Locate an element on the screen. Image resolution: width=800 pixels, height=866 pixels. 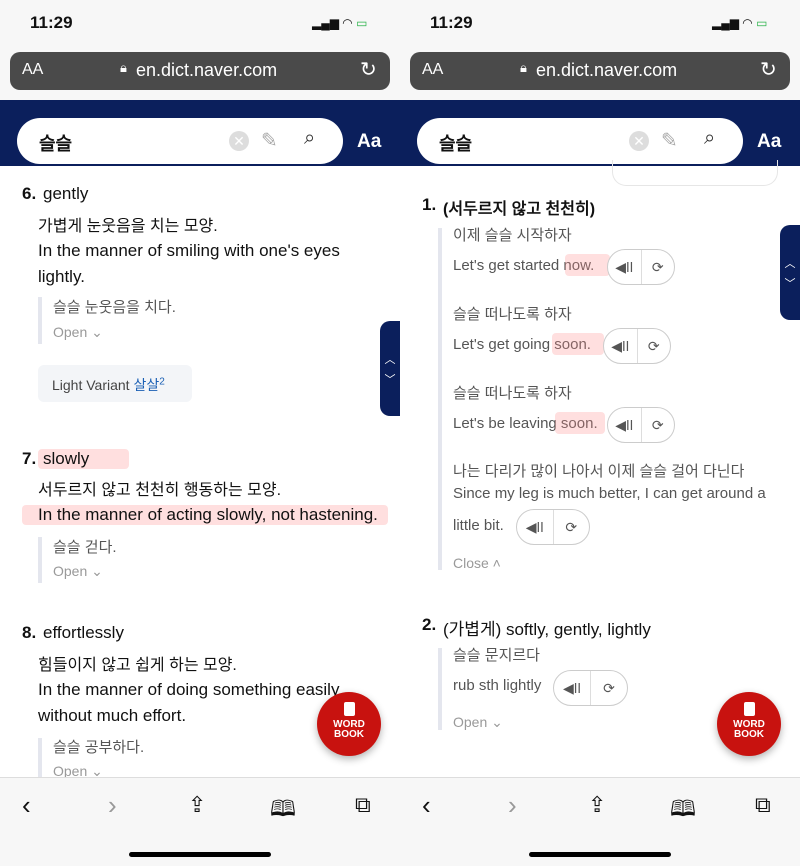
example-en: rub sth lightly is located at coordinates (497, 685).